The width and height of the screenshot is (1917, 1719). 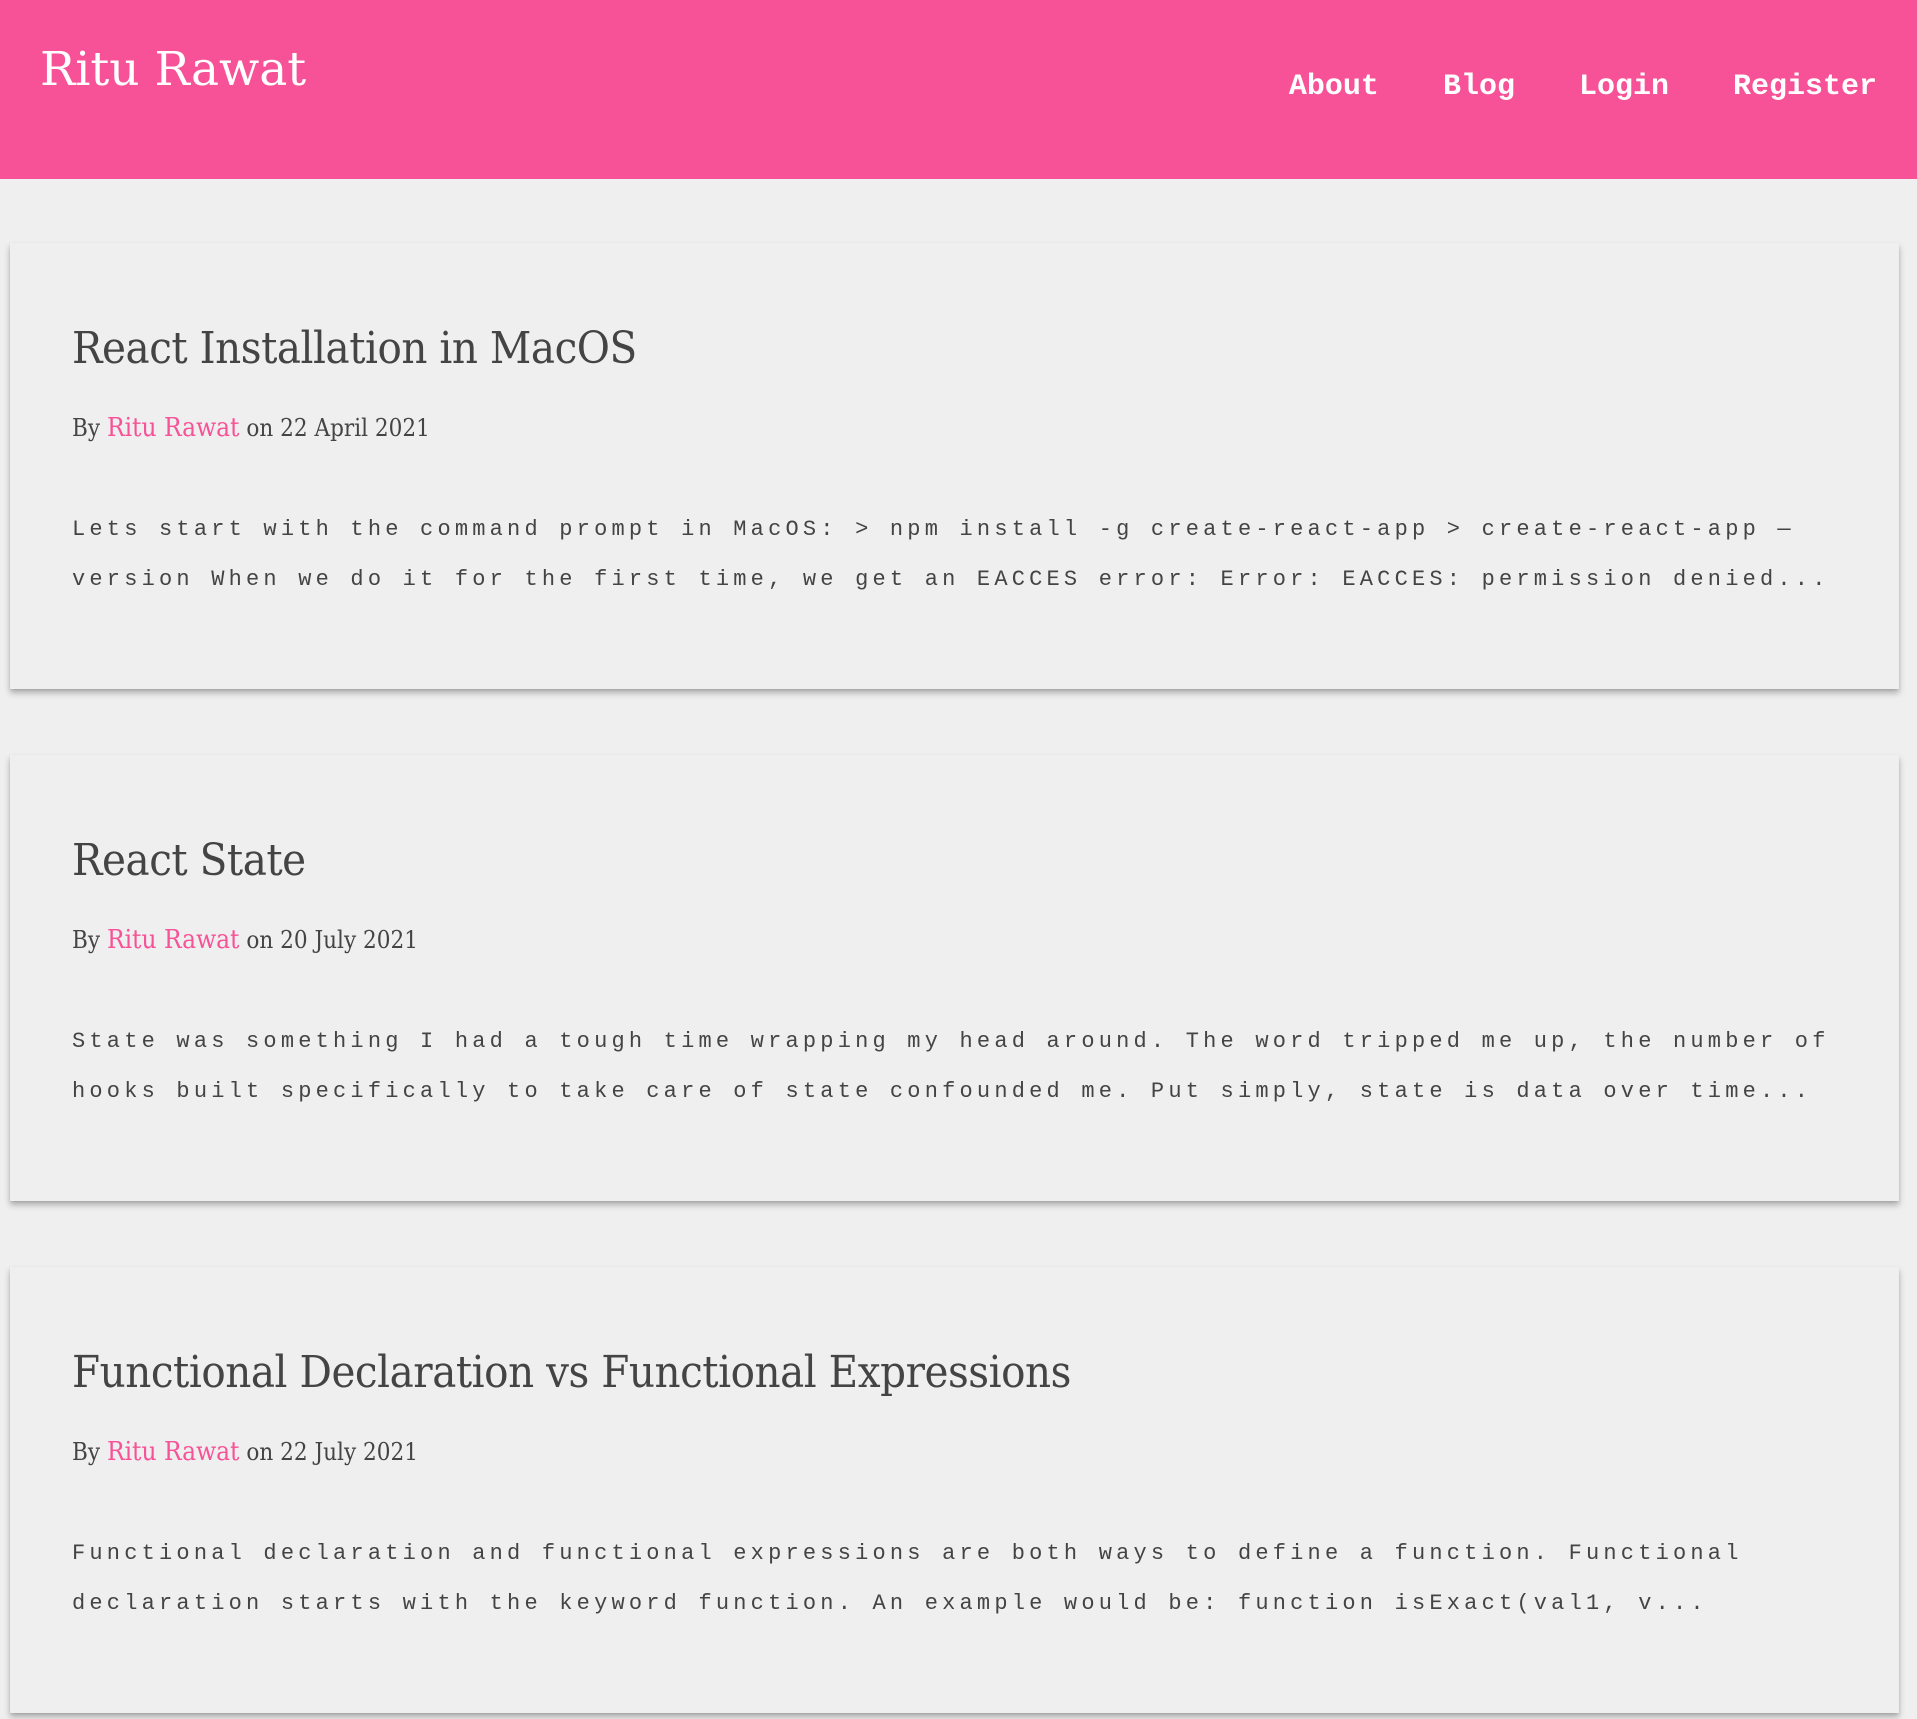 I want to click on main-nav: About Blog Login Register, so click(x=1583, y=87).